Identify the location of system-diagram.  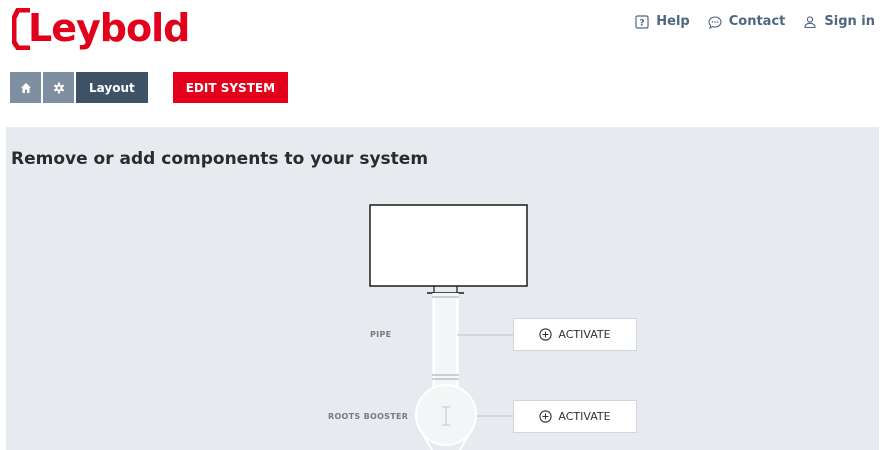
(448, 327).